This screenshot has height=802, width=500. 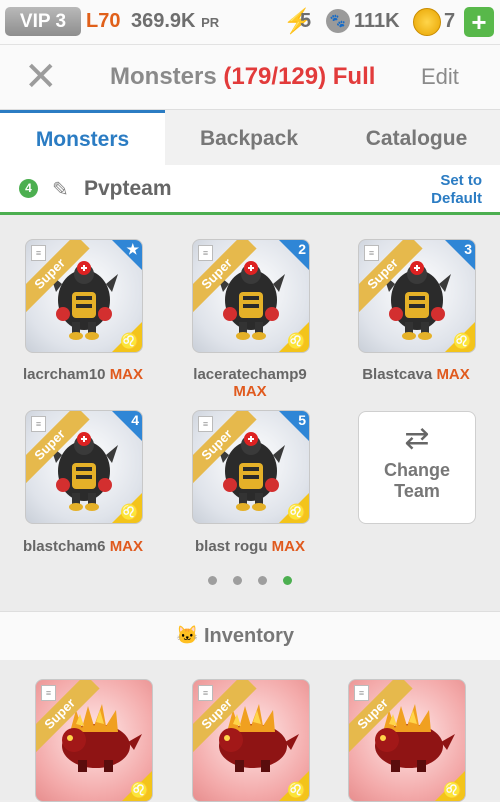 I want to click on monster-name-4: blastcham6 MAX, so click(x=83, y=546).